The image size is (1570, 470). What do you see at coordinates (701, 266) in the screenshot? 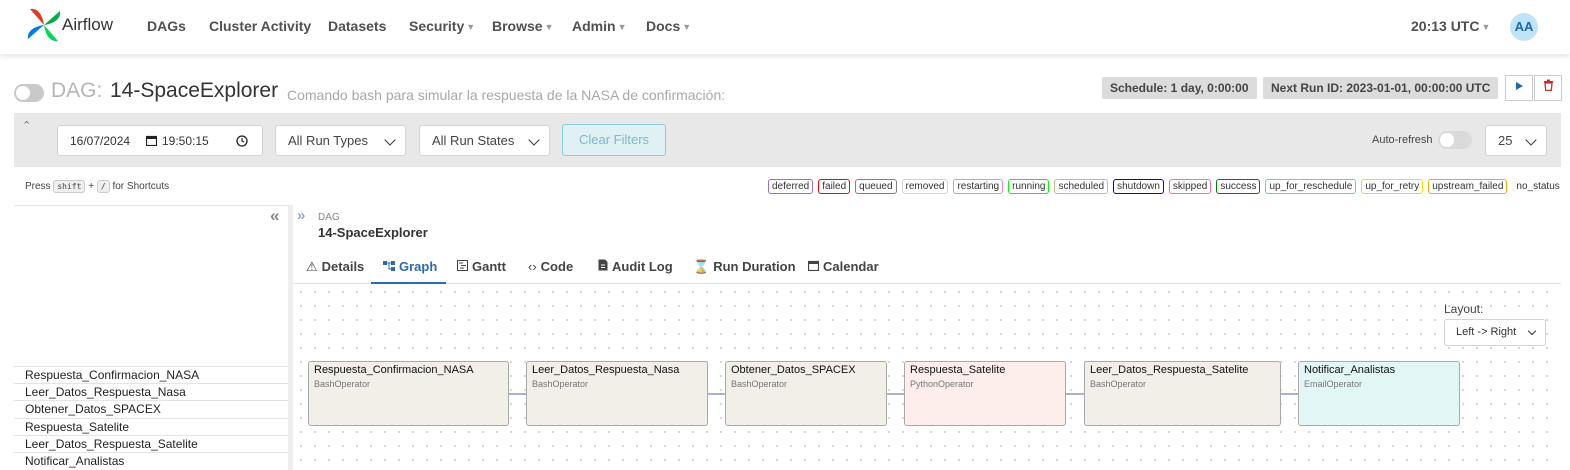
I see `hourglass-icon: ⌛` at bounding box center [701, 266].